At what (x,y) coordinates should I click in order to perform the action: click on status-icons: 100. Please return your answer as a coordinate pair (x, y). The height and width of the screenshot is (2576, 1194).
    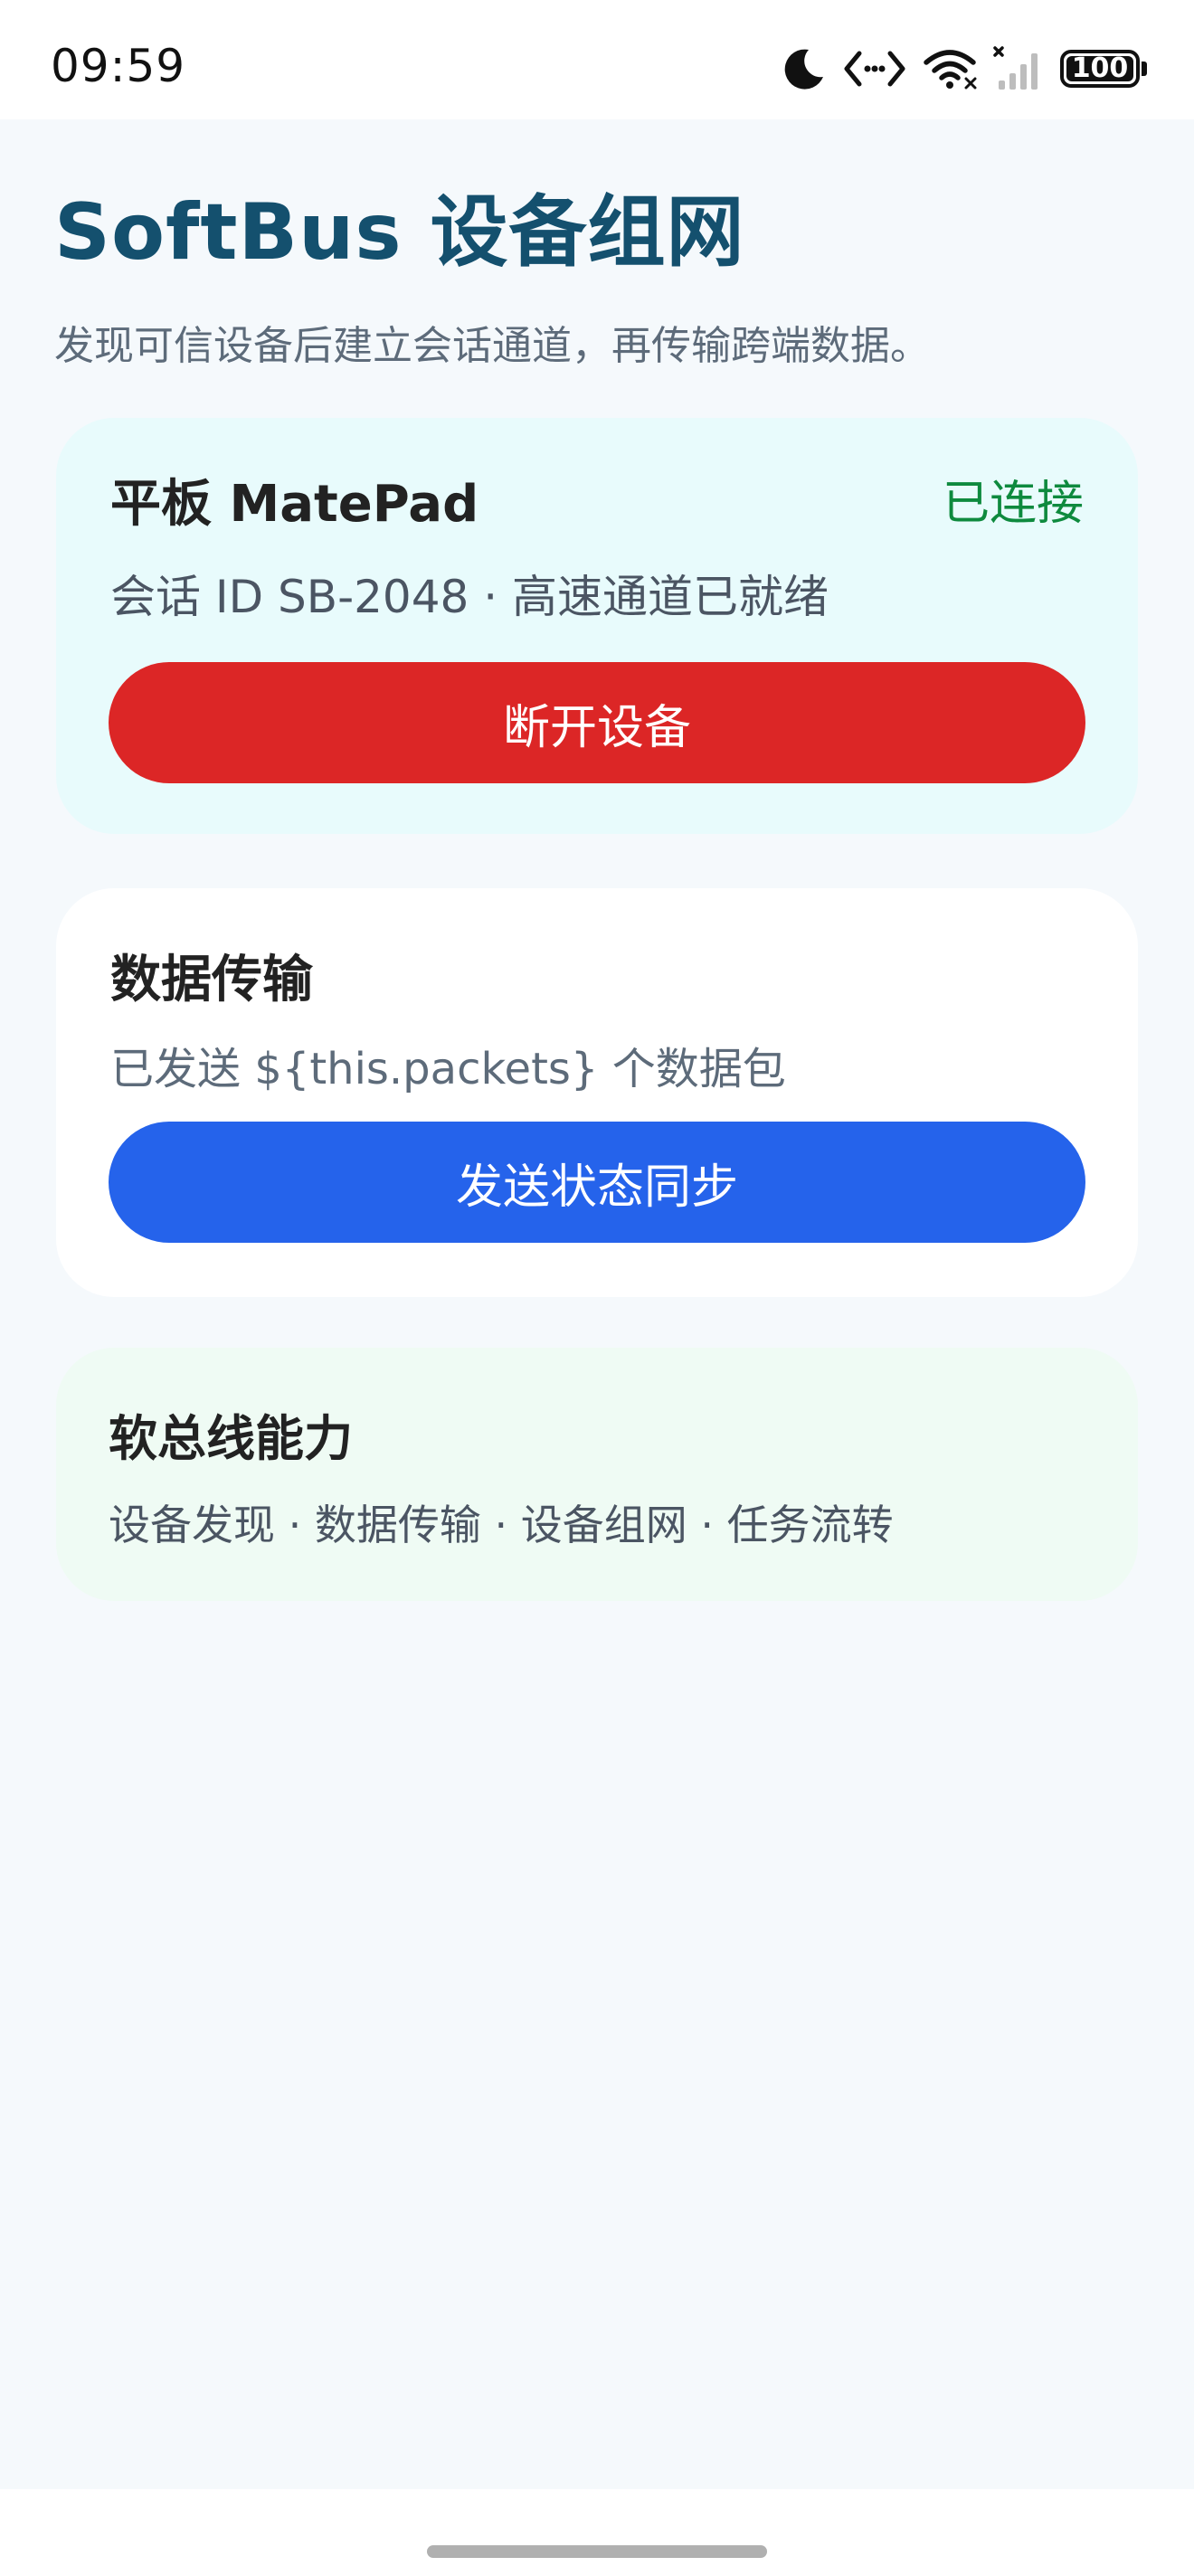
    Looking at the image, I should click on (964, 69).